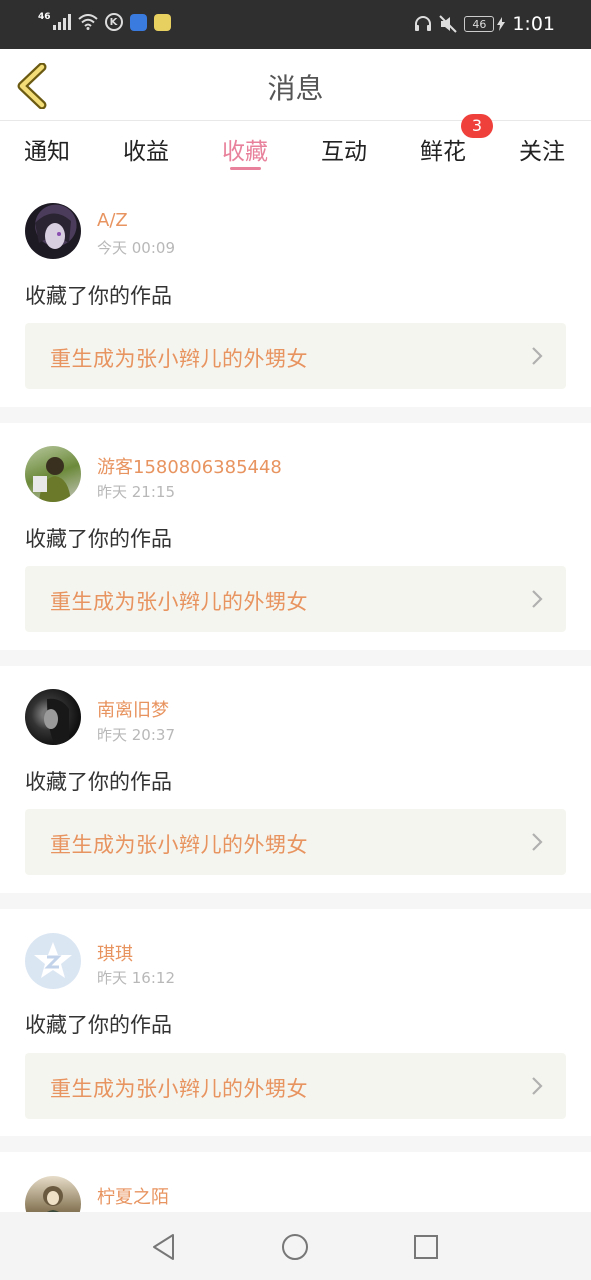 Image resolution: width=591 pixels, height=1280 pixels. I want to click on status-bar: 46 K 46 1:01, so click(295, 24).